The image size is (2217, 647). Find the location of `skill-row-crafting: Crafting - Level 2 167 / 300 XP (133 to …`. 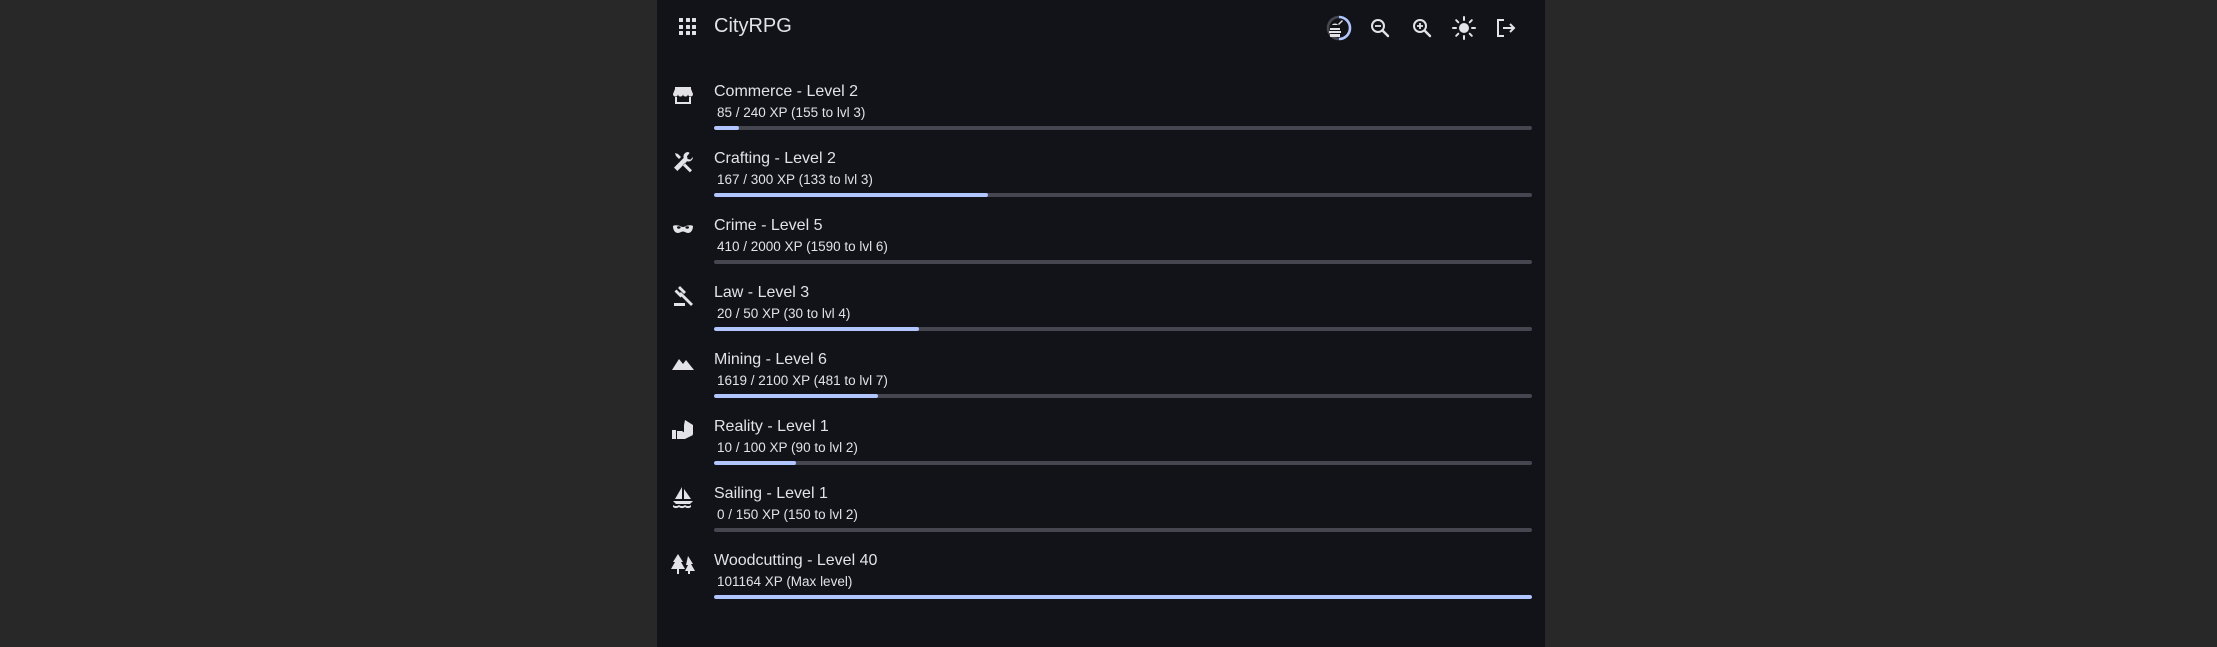

skill-row-crafting: Crafting - Level 2 167 / 300 XP (133 to … is located at coordinates (1101, 173).